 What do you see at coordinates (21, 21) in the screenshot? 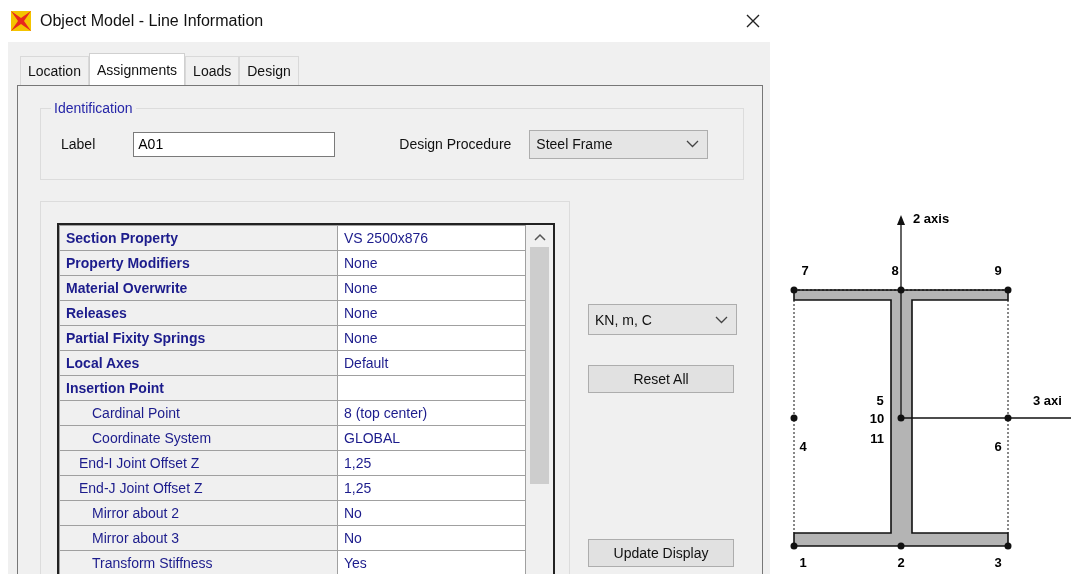
I see `app-logo-icon` at bounding box center [21, 21].